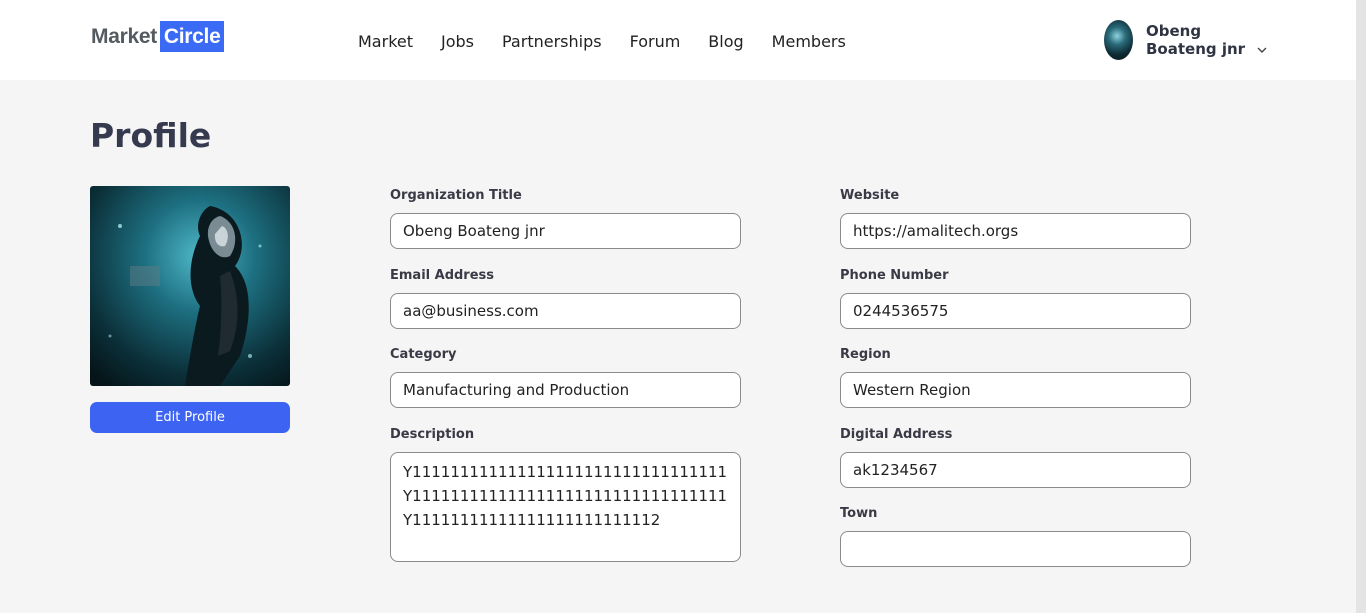  What do you see at coordinates (809, 42) in the screenshot?
I see `nav-members: Members` at bounding box center [809, 42].